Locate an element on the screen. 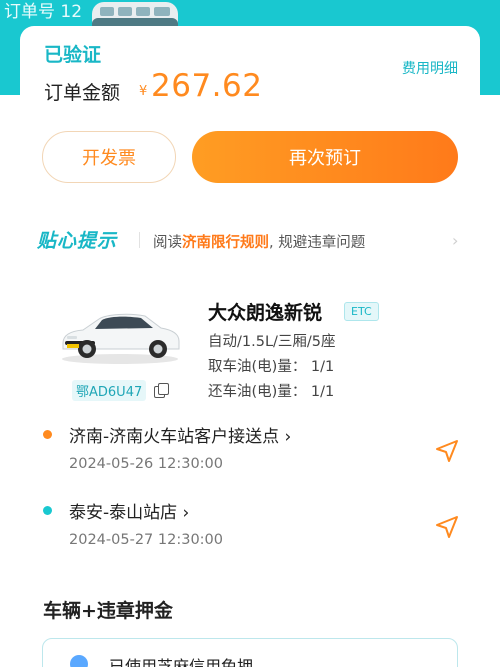  pickup-dot is located at coordinates (47, 434).